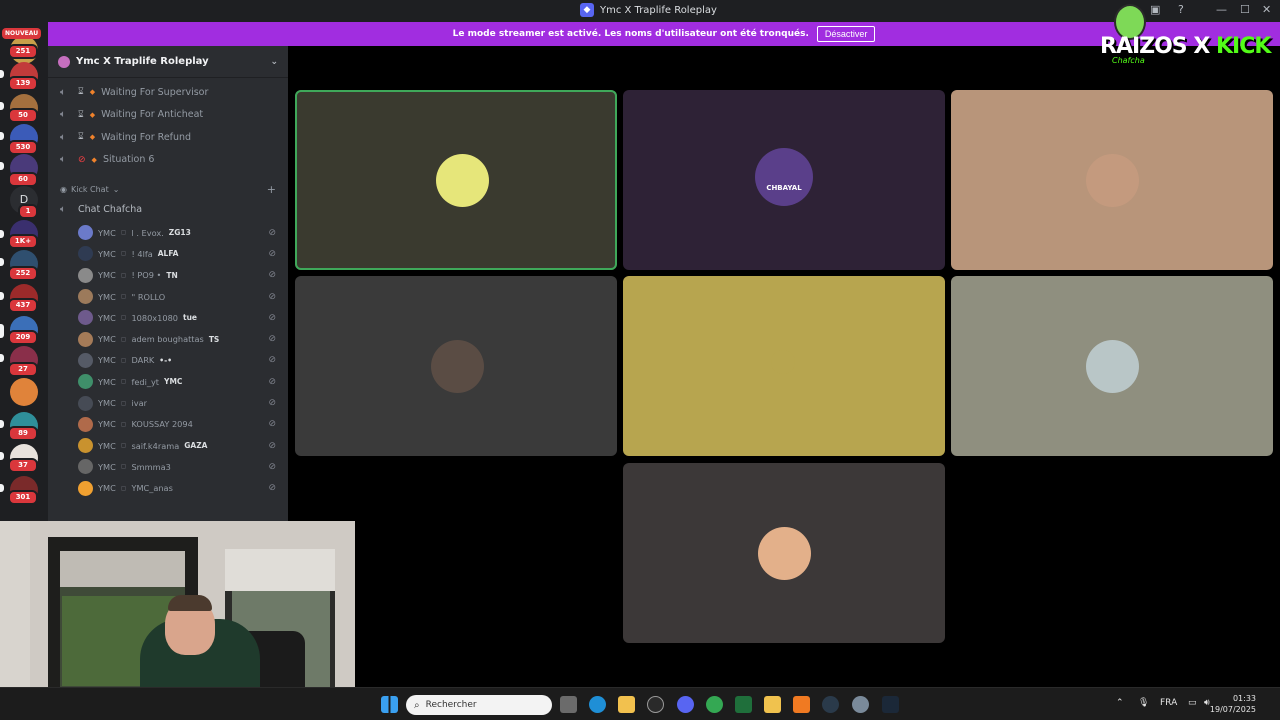 This screenshot has height=720, width=1280. Describe the element at coordinates (830, 704) in the screenshot. I see `app-icon-dark` at that location.